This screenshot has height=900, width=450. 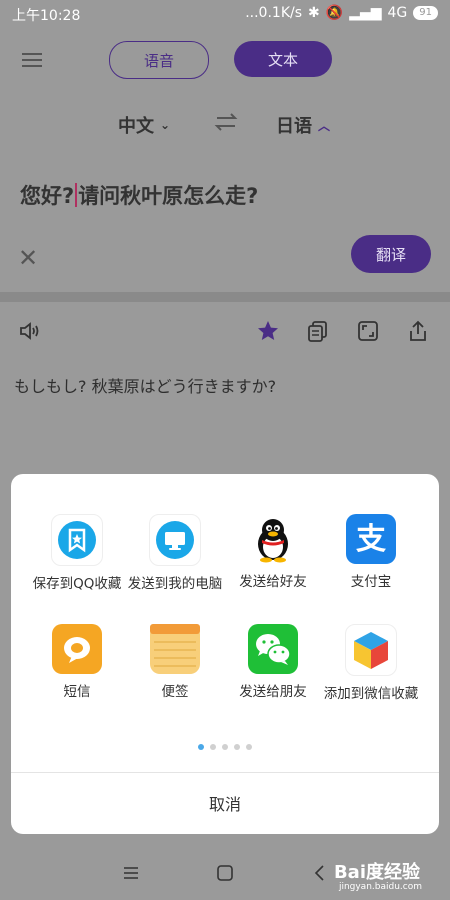 What do you see at coordinates (283, 59) in the screenshot?
I see `tab-text: 文本` at bounding box center [283, 59].